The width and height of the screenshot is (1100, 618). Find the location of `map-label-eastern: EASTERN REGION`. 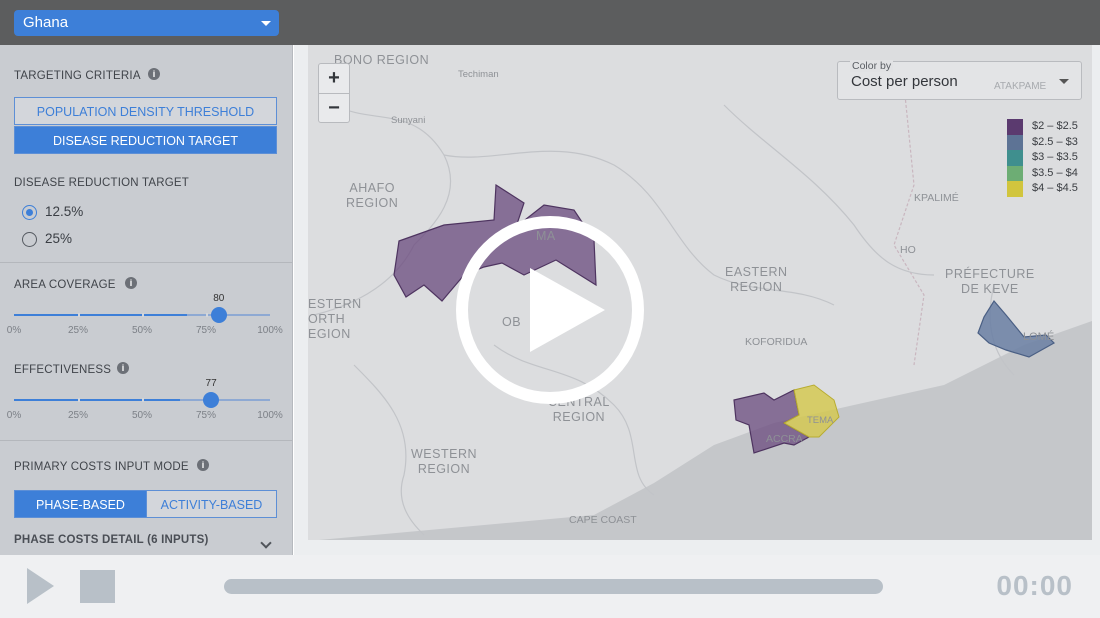

map-label-eastern: EASTERN REGION is located at coordinates (756, 279).